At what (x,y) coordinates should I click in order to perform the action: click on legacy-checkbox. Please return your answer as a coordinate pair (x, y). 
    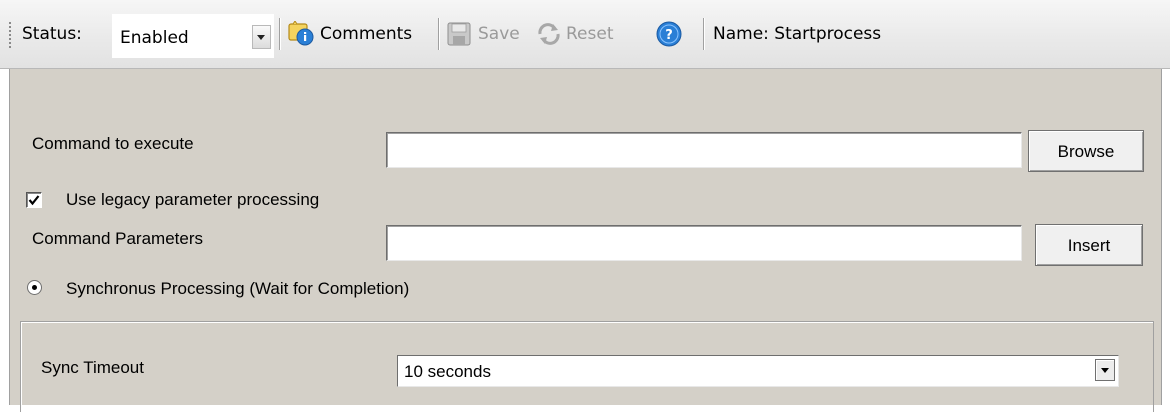
    Looking at the image, I should click on (34, 200).